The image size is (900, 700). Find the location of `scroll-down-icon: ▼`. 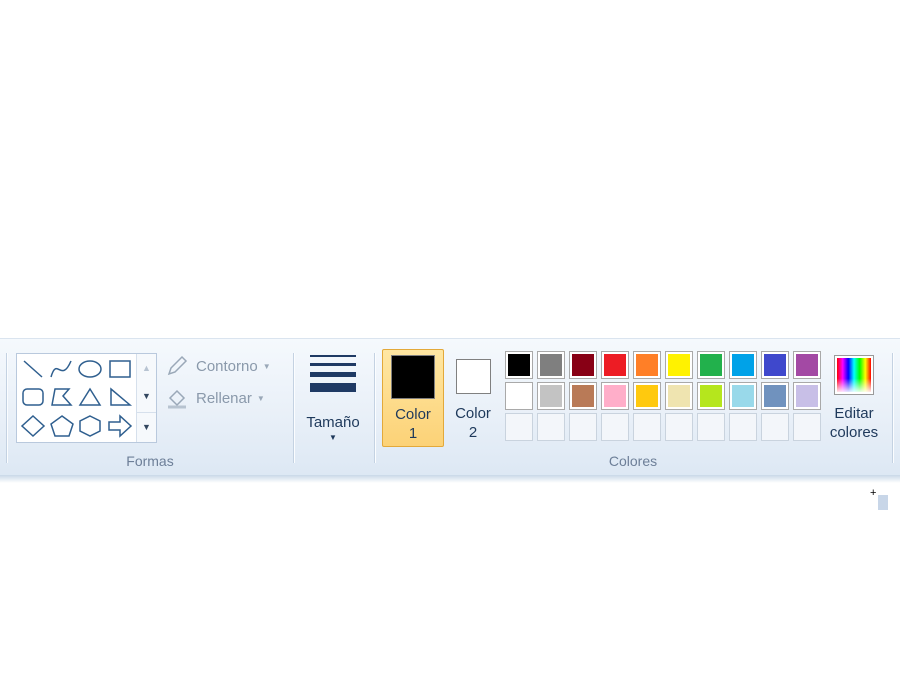

scroll-down-icon: ▼ is located at coordinates (146, 396).